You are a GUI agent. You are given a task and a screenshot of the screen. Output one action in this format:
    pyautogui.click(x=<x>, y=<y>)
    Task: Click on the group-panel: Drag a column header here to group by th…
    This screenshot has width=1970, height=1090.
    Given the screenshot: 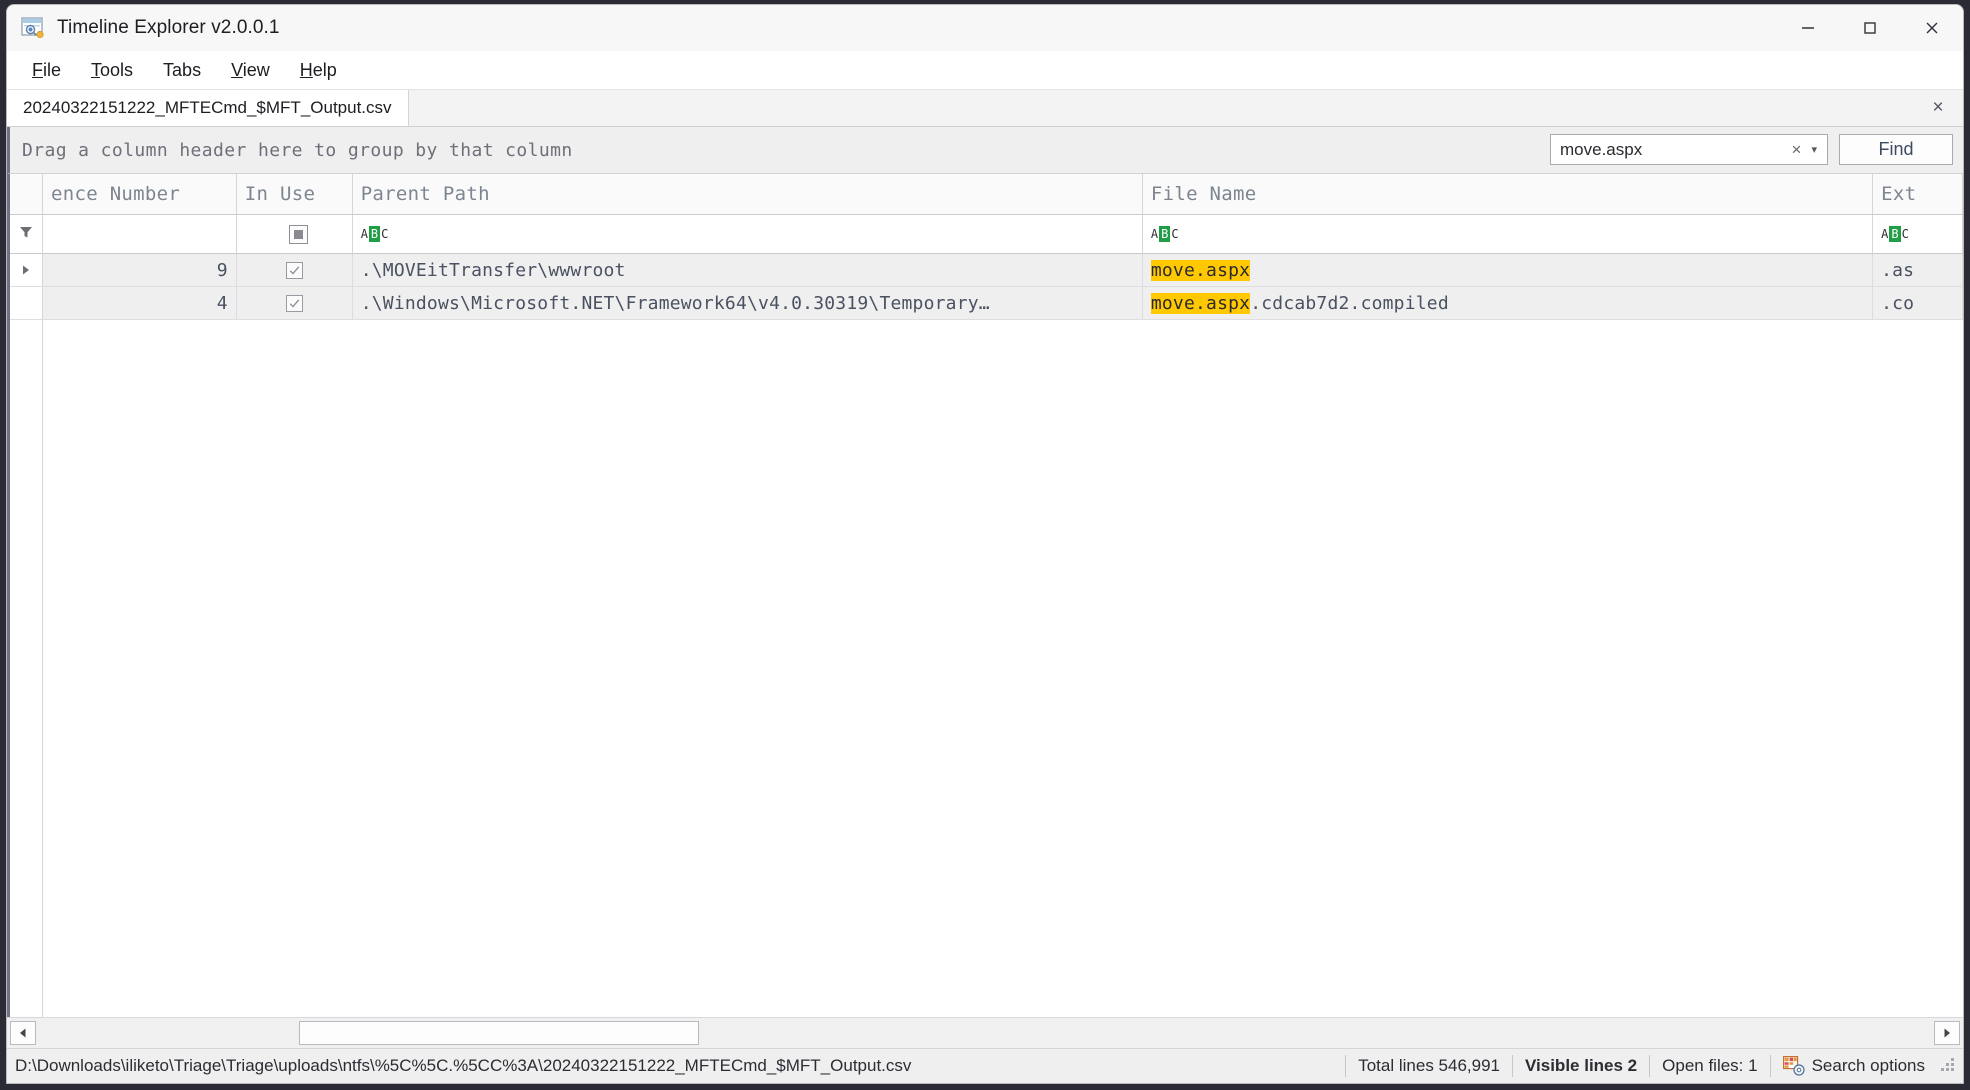 What is the action you would take?
    pyautogui.click(x=985, y=150)
    